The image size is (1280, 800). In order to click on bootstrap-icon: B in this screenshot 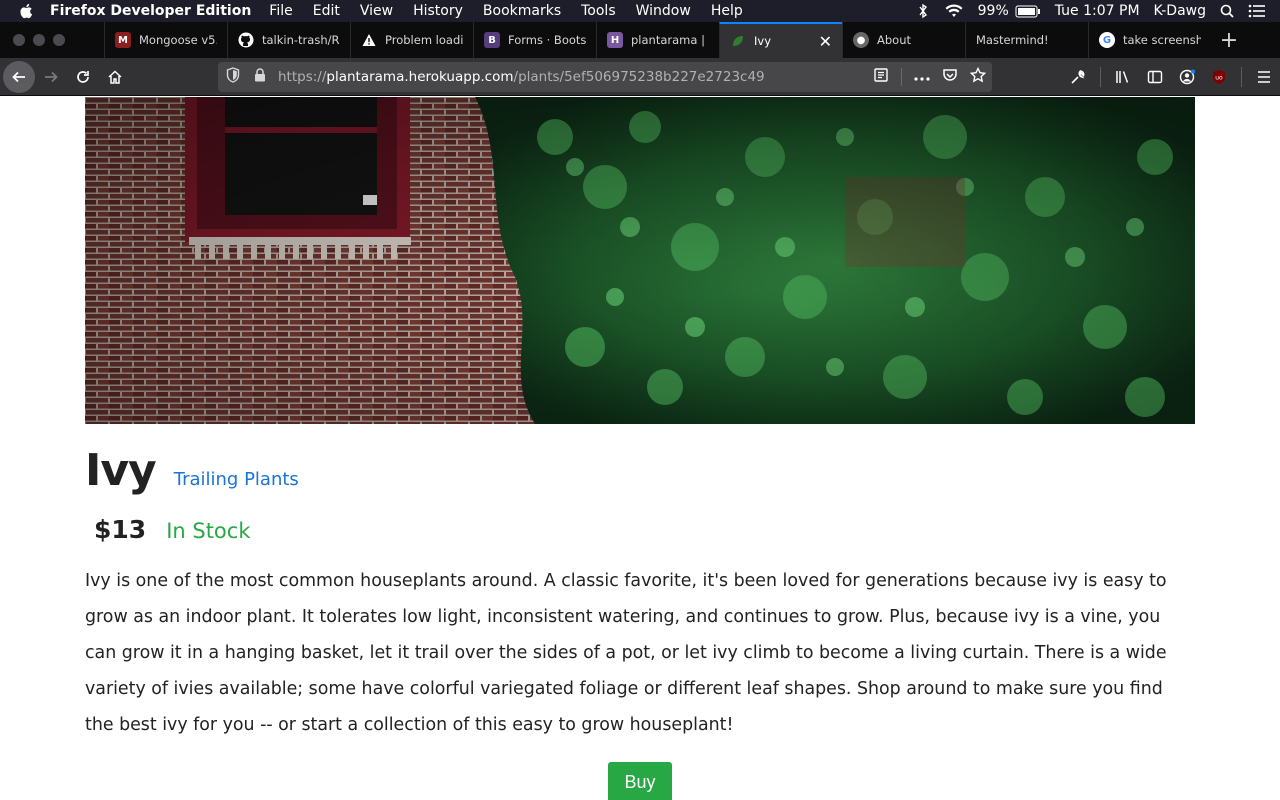, I will do `click(492, 40)`.